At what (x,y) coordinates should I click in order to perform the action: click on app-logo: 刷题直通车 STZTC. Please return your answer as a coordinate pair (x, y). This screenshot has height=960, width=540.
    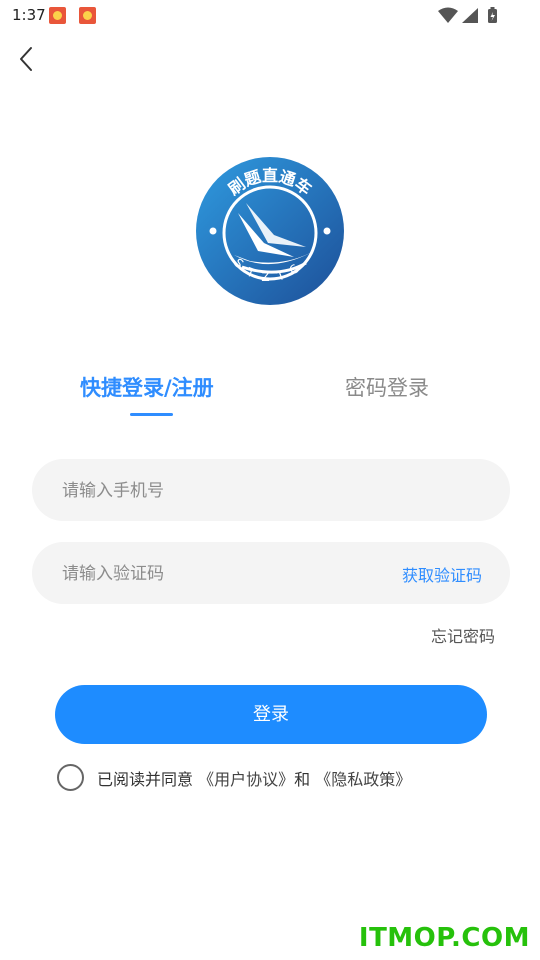
    Looking at the image, I should click on (270, 231).